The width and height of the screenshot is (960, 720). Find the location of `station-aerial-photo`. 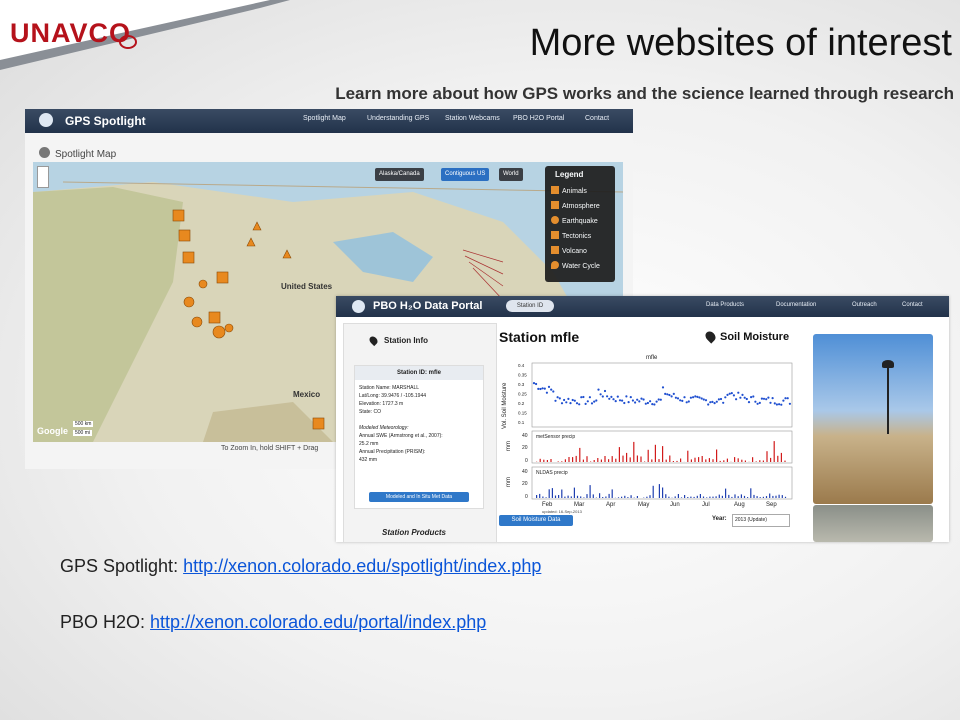

station-aerial-photo is located at coordinates (873, 523).